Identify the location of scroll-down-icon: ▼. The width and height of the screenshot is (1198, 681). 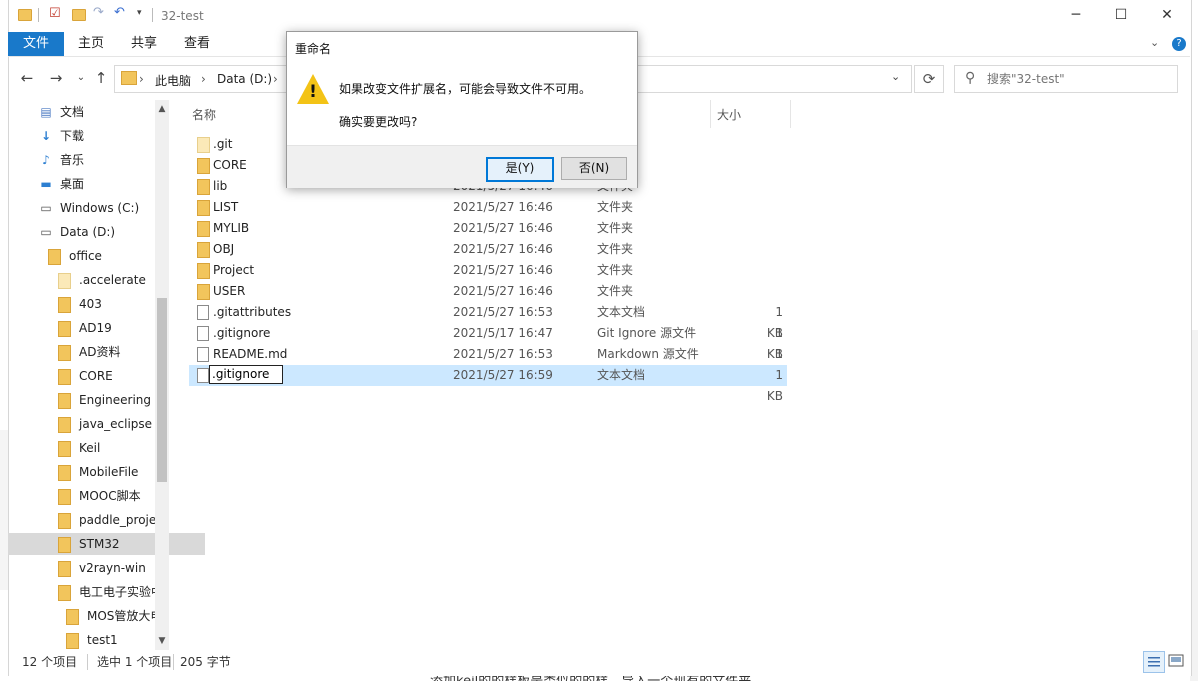
(162, 641).